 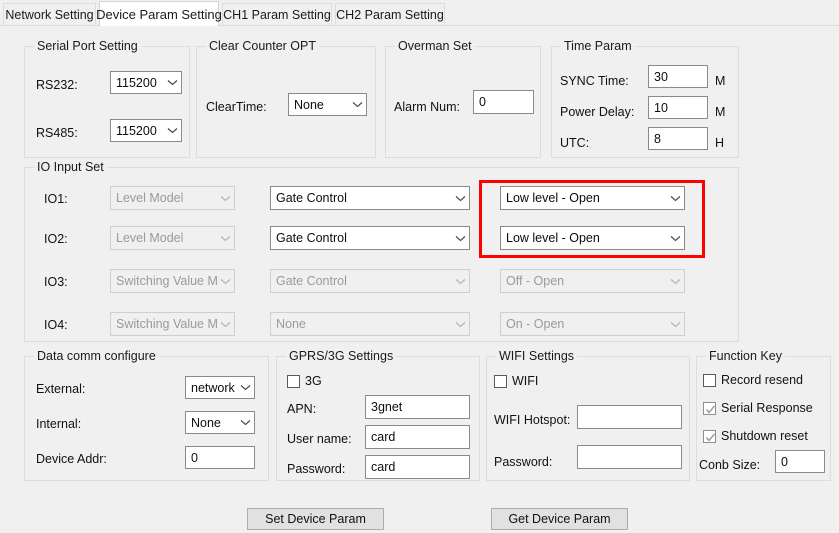 I want to click on combo-cleartime-value: None, so click(x=309, y=104).